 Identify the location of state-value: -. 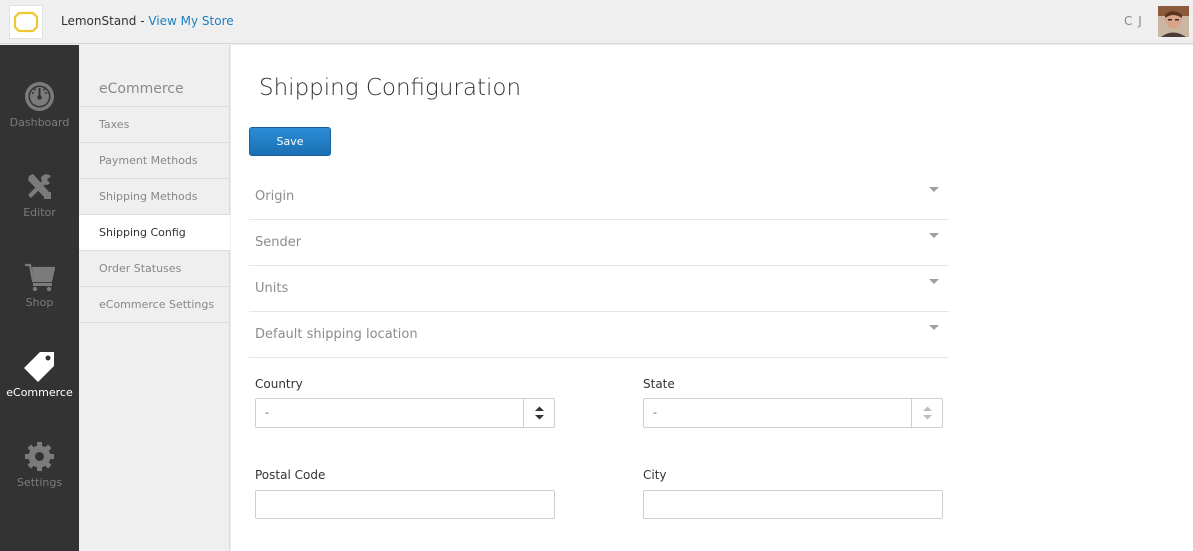
(655, 412).